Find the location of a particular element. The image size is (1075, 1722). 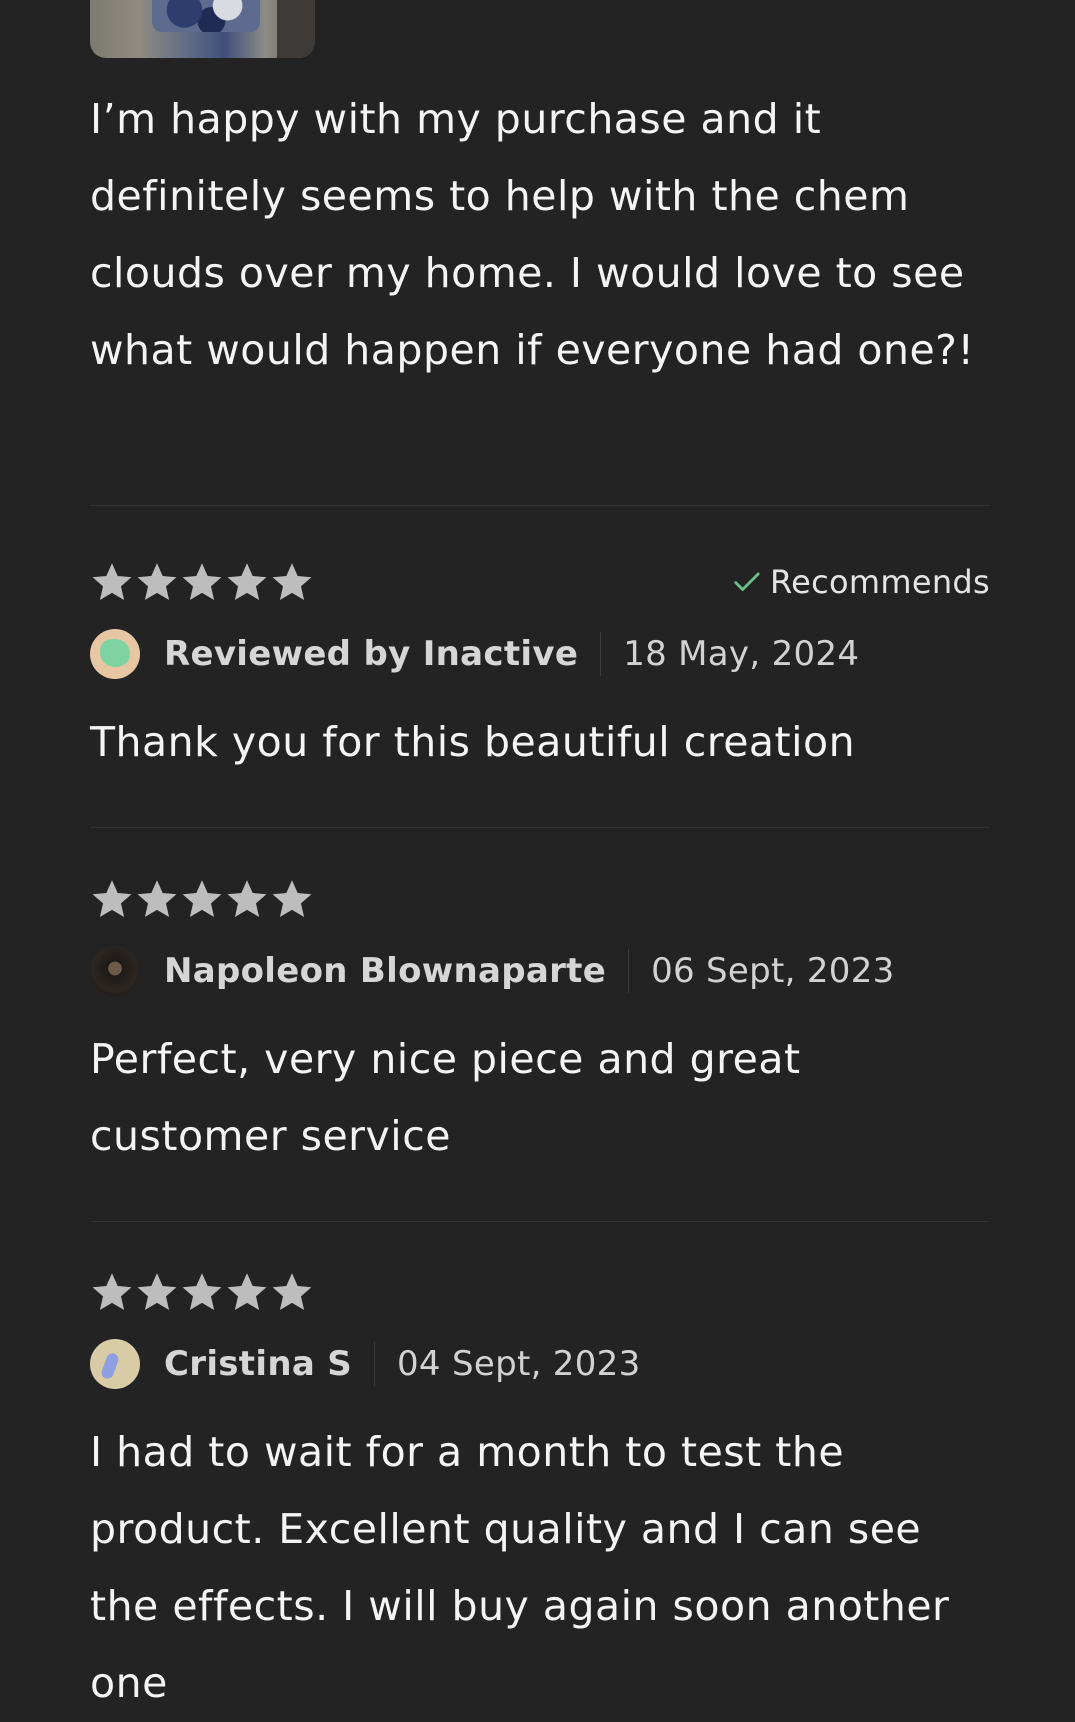

reviewer-name: Reviewed by Inactive is located at coordinates (371, 654).